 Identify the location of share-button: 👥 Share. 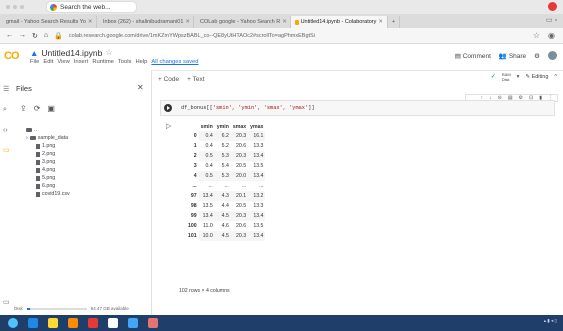
(512, 56).